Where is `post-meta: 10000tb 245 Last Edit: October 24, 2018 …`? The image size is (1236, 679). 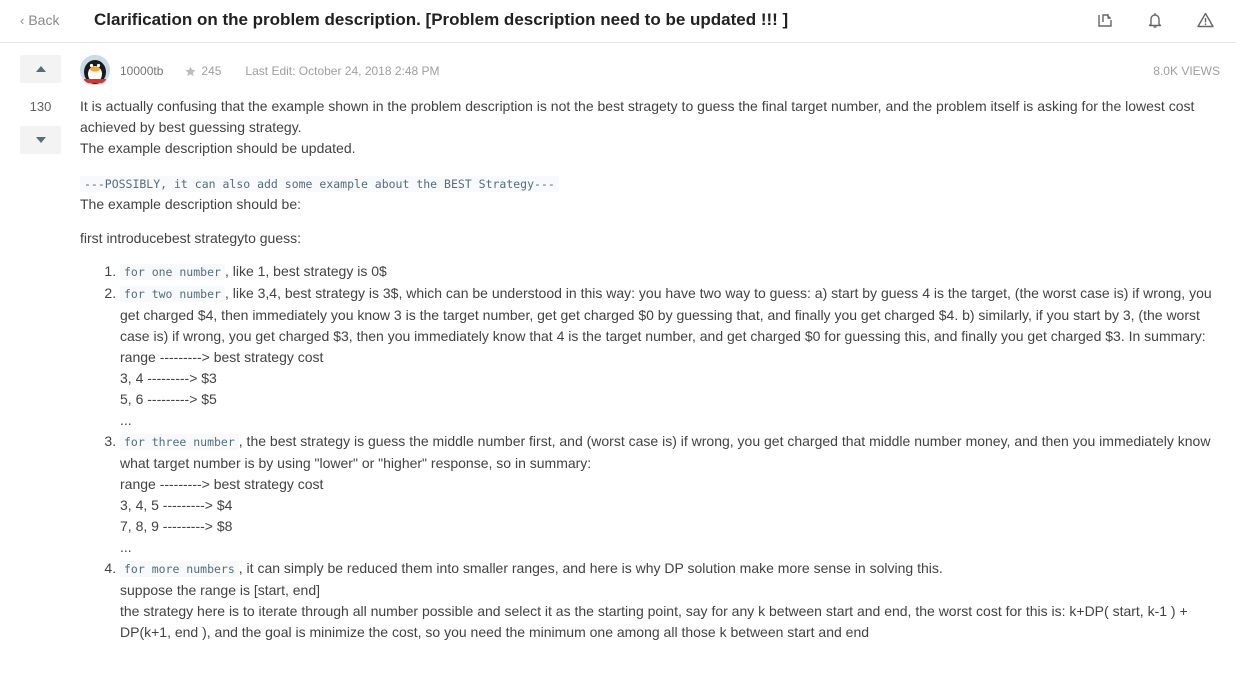 post-meta: 10000tb 245 Last Edit: October 24, 2018 … is located at coordinates (280, 71).